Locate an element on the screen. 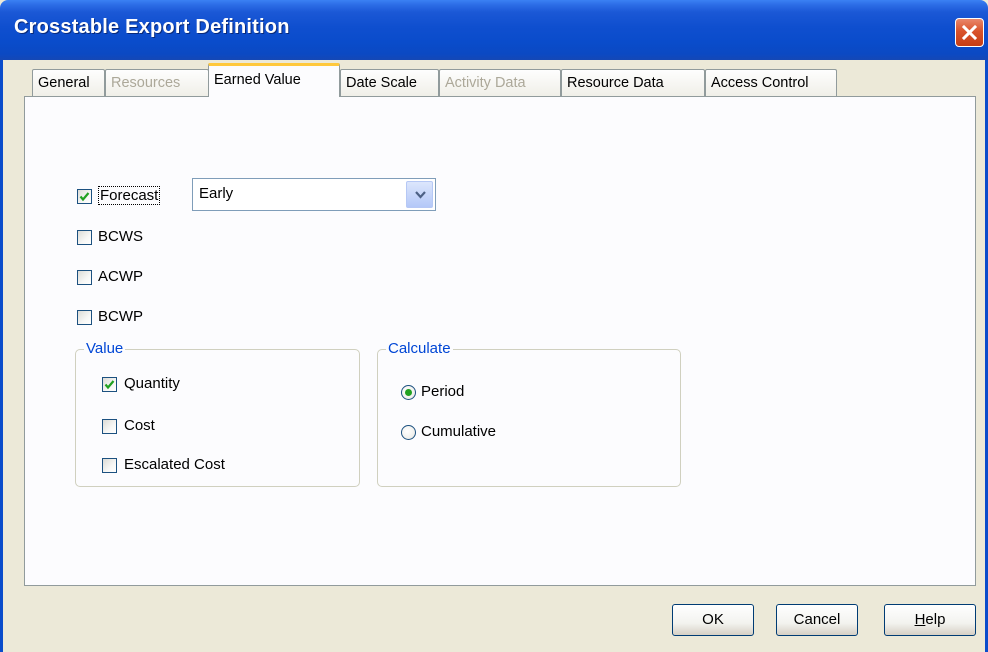 The height and width of the screenshot is (652, 988). window-title: Crosstable Export Definition is located at coordinates (152, 27).